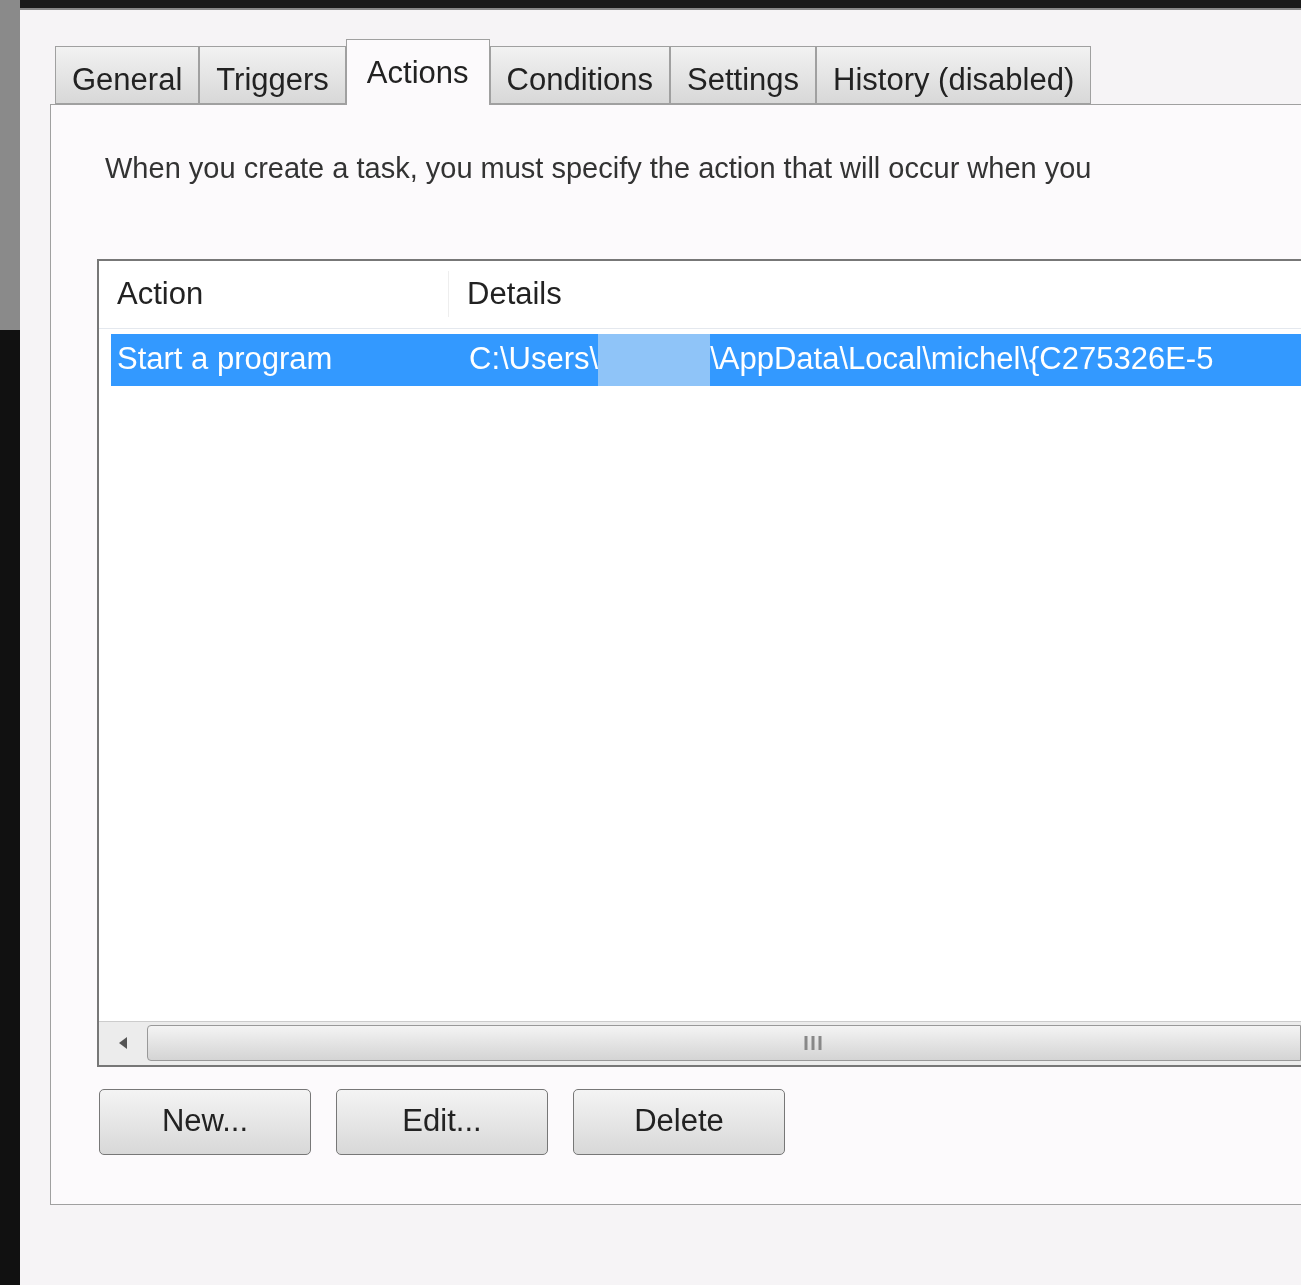 The width and height of the screenshot is (1301, 1285). Describe the element at coordinates (954, 75) in the screenshot. I see `tab: History (disabled)` at that location.